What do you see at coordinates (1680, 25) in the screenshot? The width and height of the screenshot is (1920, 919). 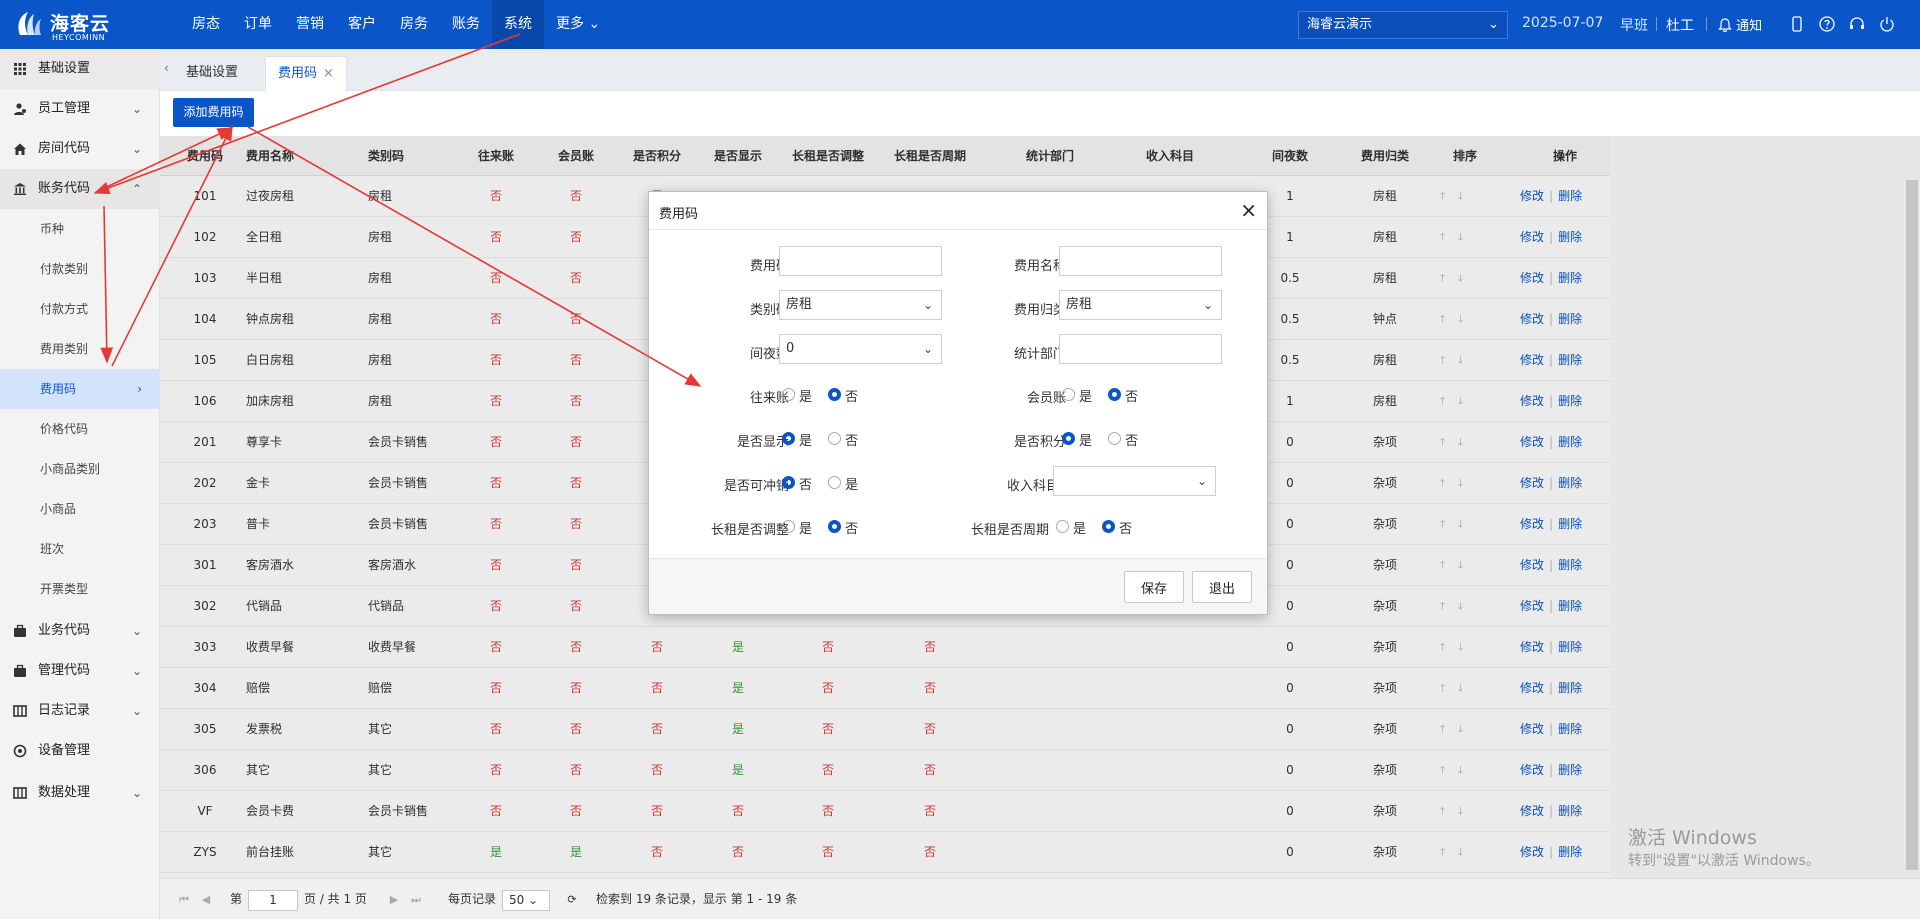 I see `current-user: 杜工` at bounding box center [1680, 25].